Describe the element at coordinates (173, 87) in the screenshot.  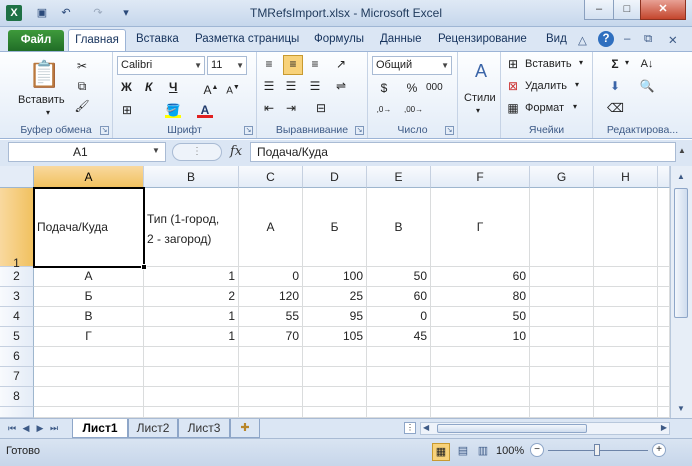
I see `underline-button: Ч` at that location.